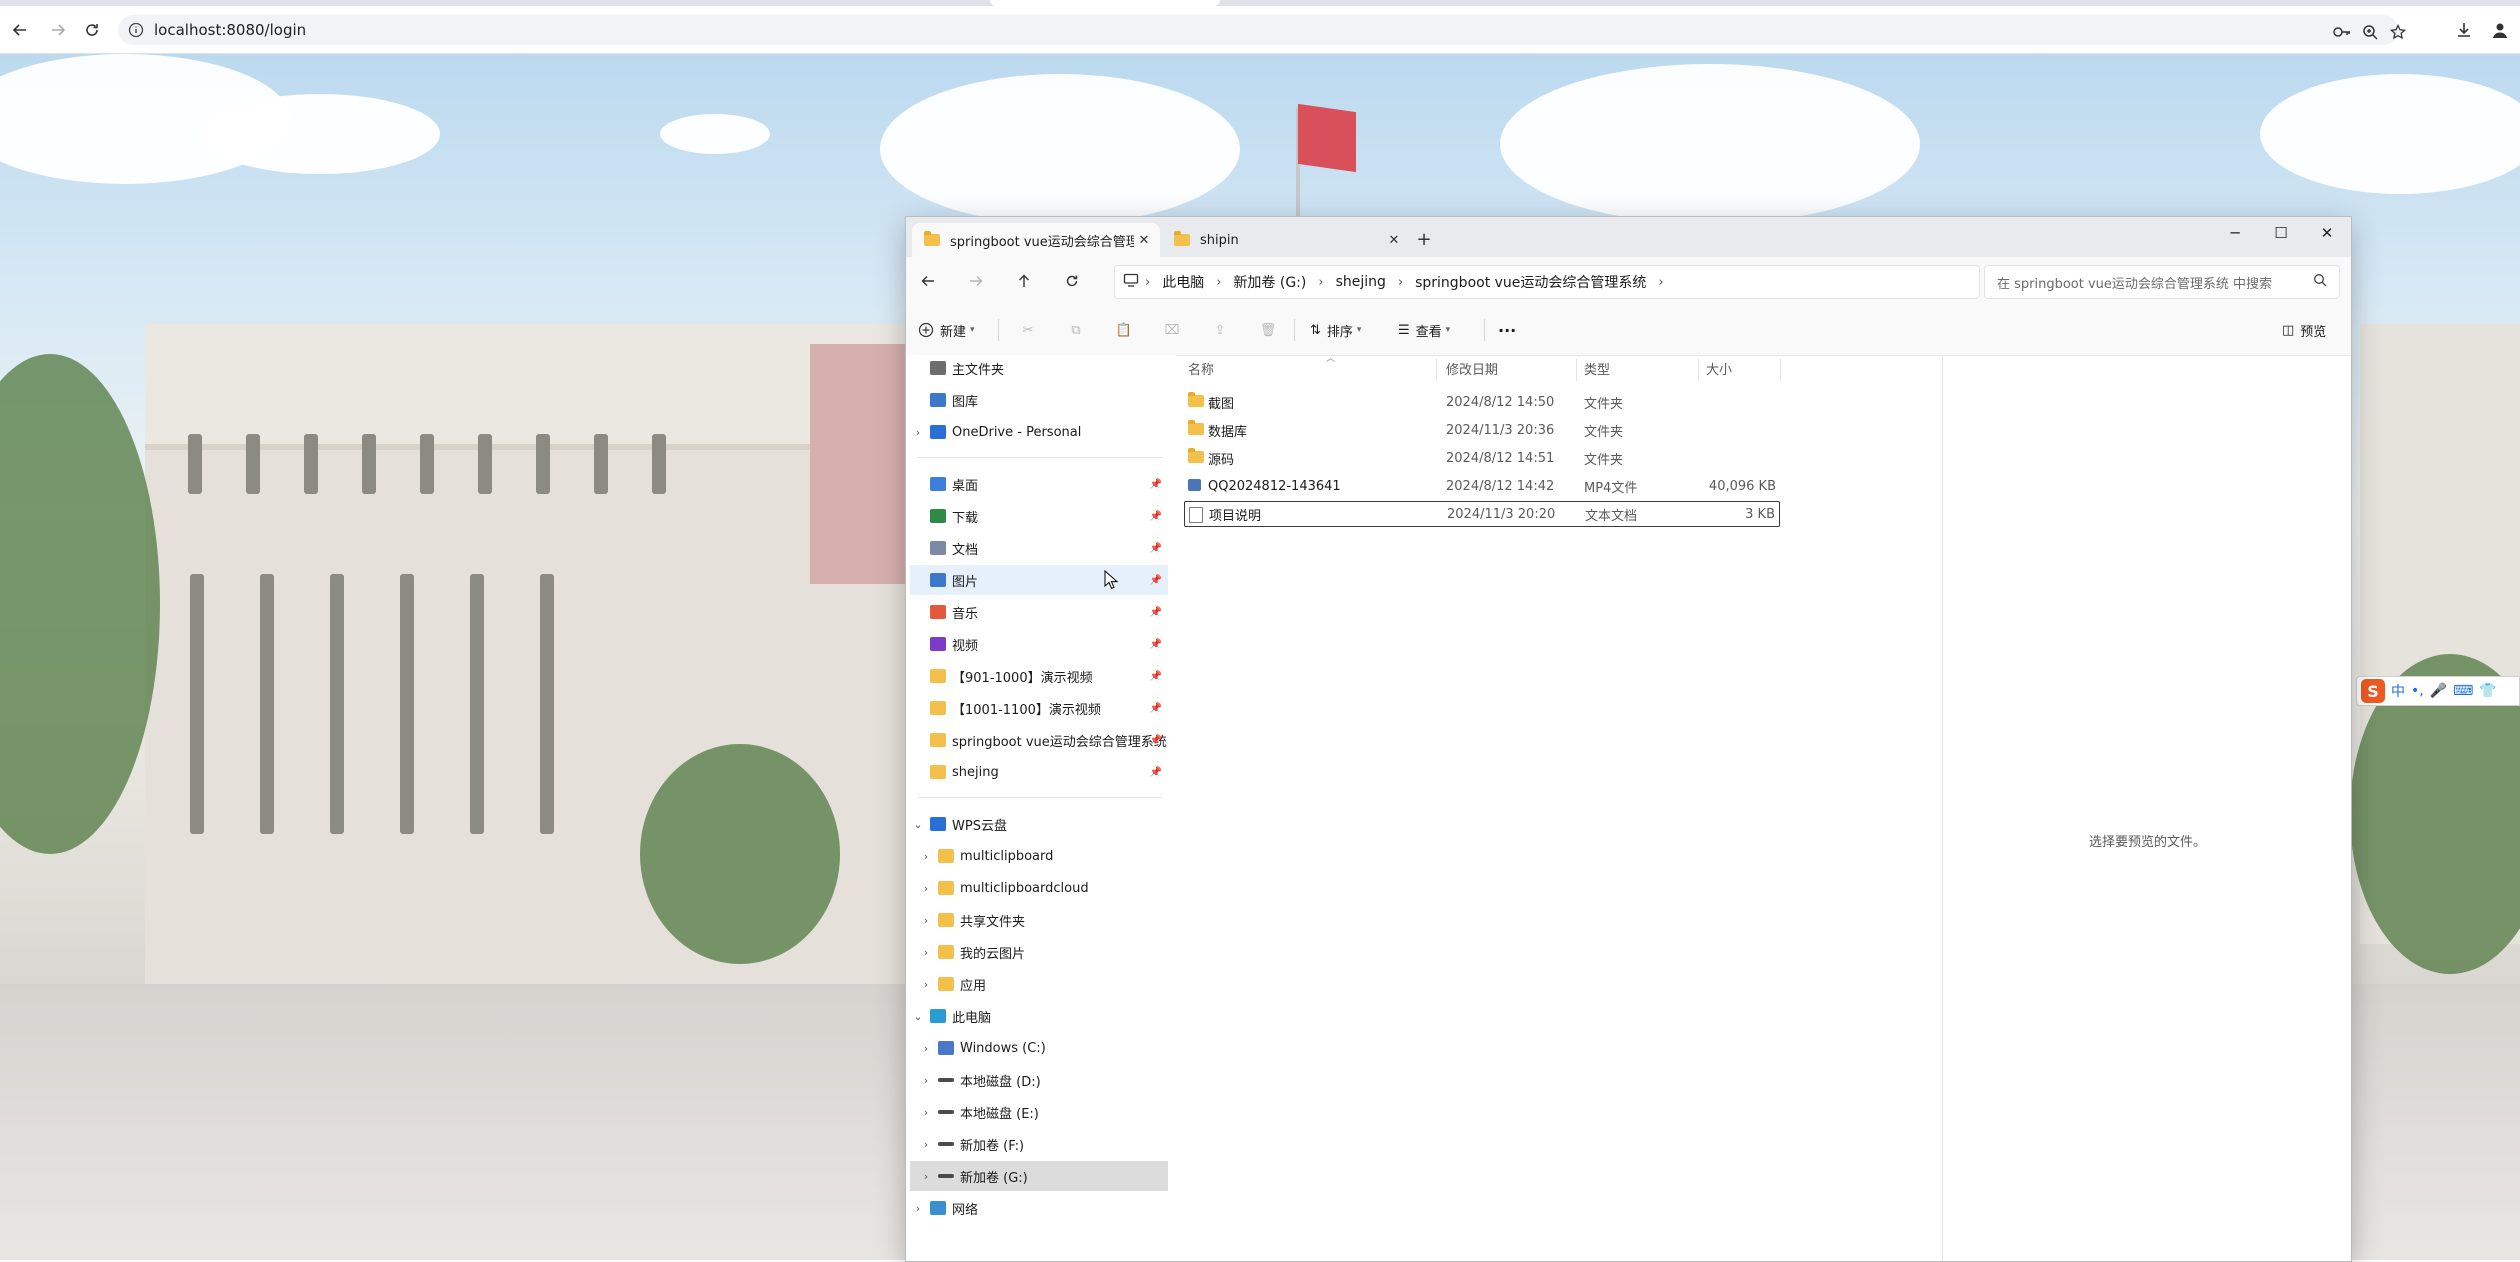 The image size is (2520, 1262). Describe the element at coordinates (2373, 691) in the screenshot. I see `sogou-logo-icon: S` at that location.